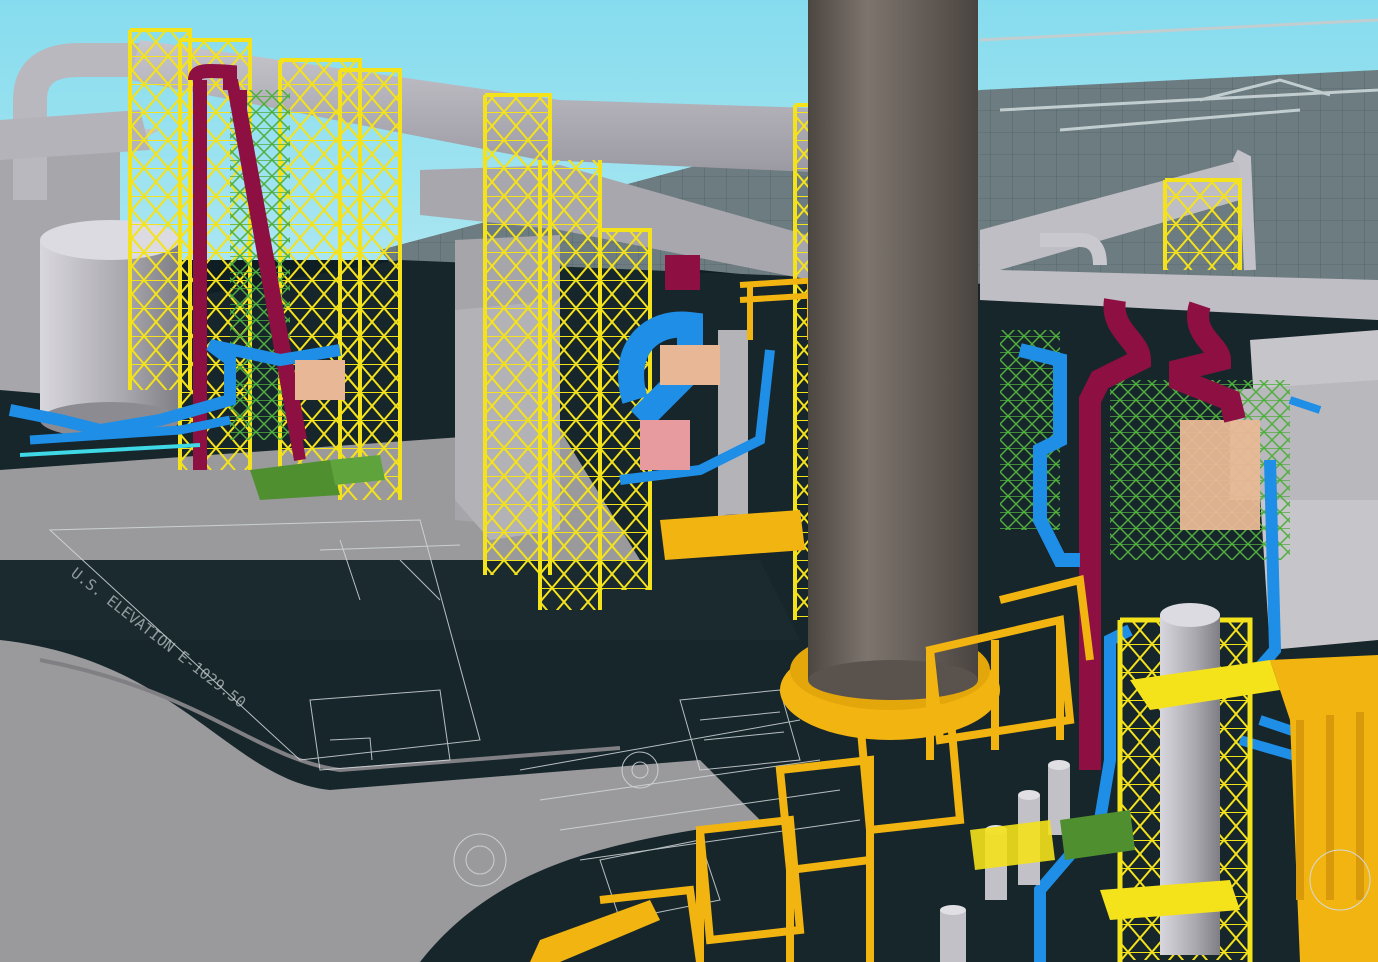 This screenshot has width=1378, height=962. I want to click on gray-vertical-column, so click(733, 425).